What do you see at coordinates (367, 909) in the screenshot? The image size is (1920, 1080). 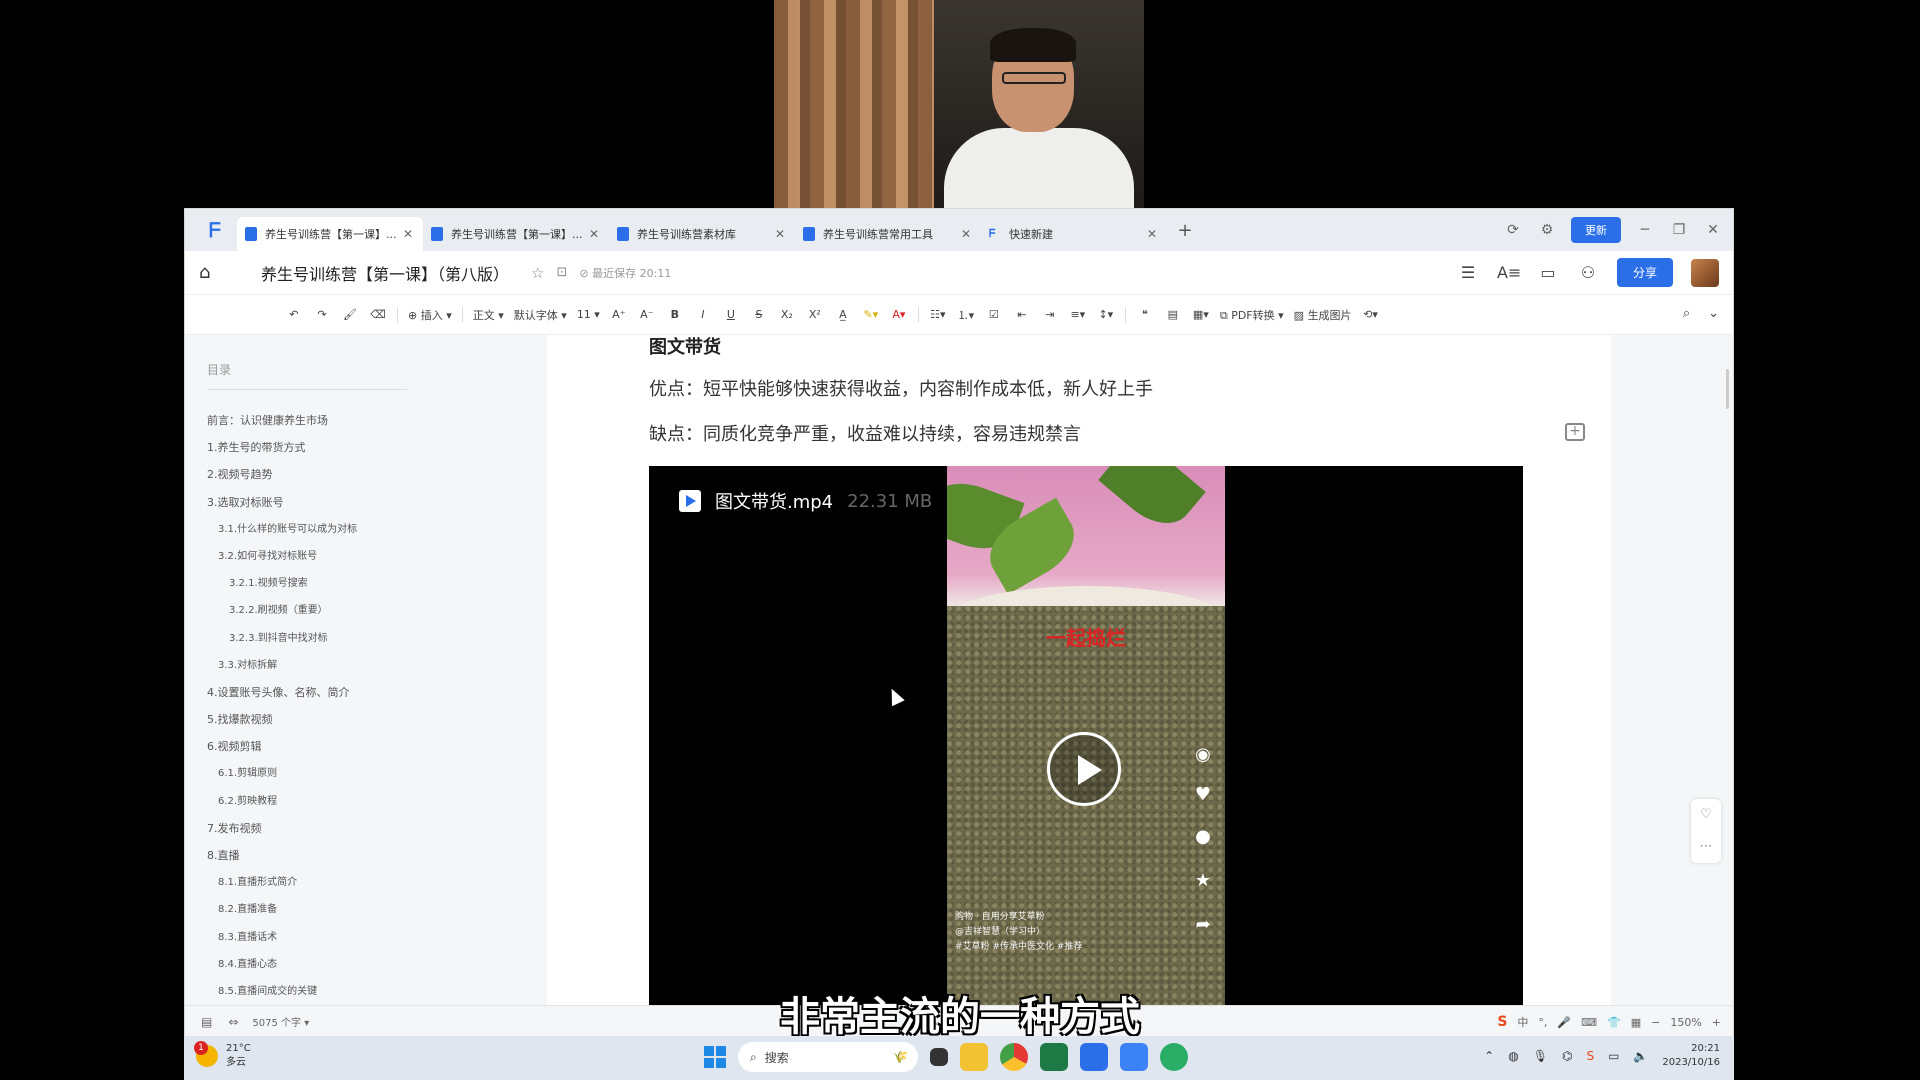 I see `outline-item: 8.2.直播准备` at bounding box center [367, 909].